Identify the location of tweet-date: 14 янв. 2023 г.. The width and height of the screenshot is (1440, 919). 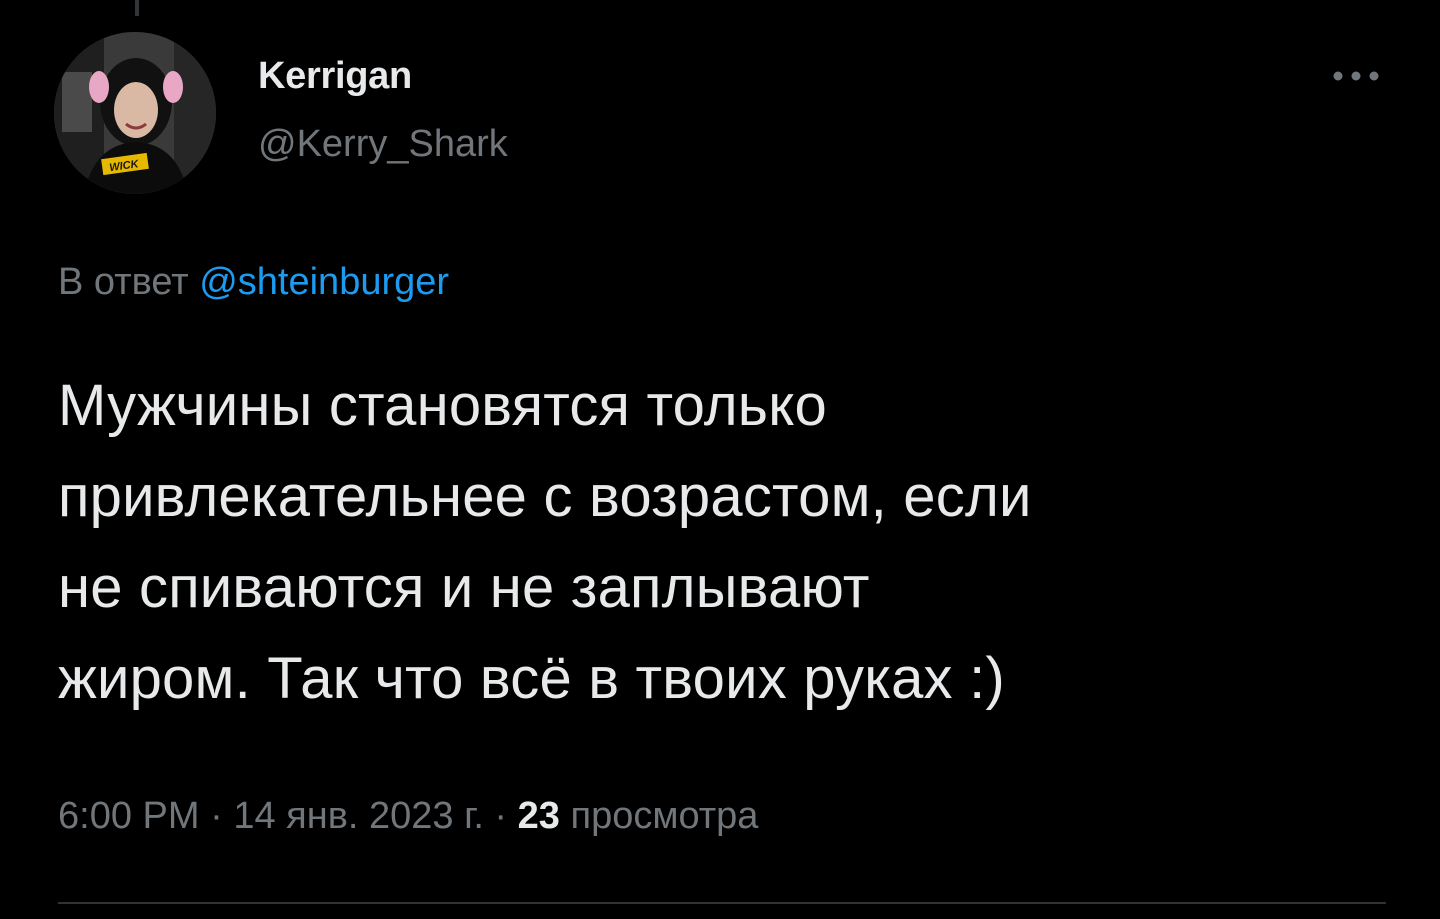
(358, 816).